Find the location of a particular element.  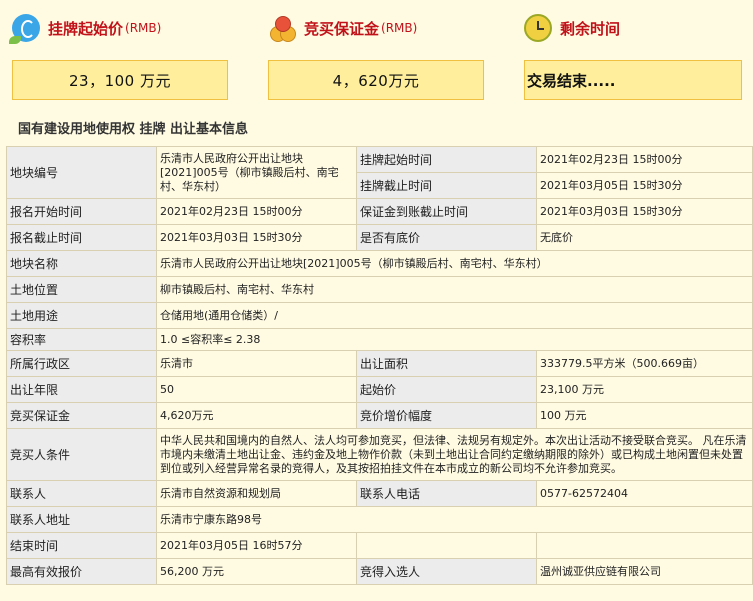

reg-end-label: 报名截止时间 is located at coordinates (81, 237).